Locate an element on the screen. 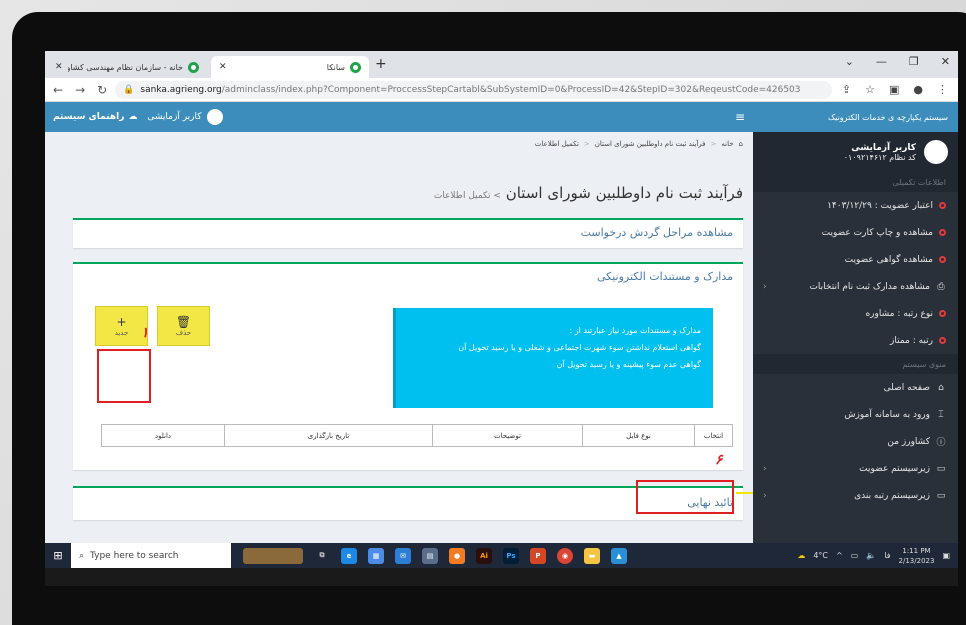  browser-tab-inactive: خانه - سازمان نظام مهندسی کشاو... ✕ is located at coordinates (127, 67).